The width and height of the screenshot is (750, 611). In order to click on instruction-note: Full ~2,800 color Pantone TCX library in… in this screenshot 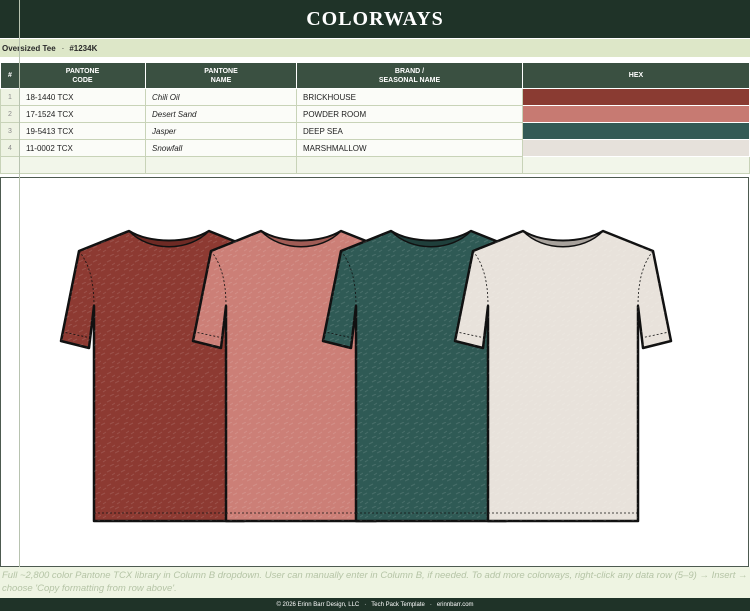, I will do `click(375, 582)`.